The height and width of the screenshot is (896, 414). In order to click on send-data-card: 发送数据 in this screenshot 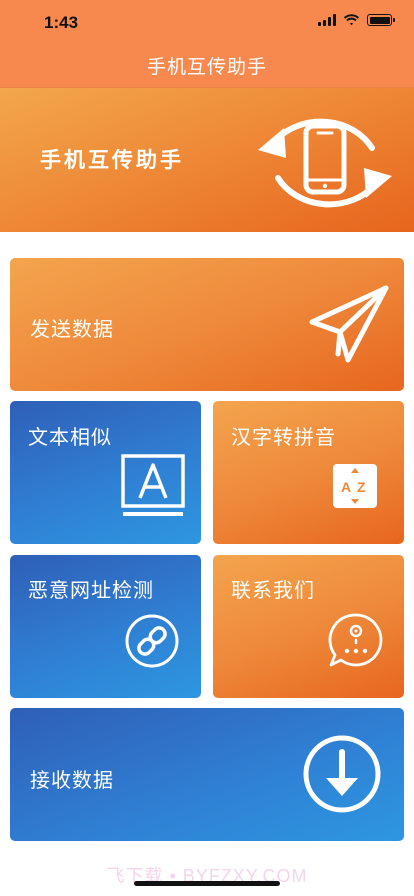, I will do `click(207, 324)`.